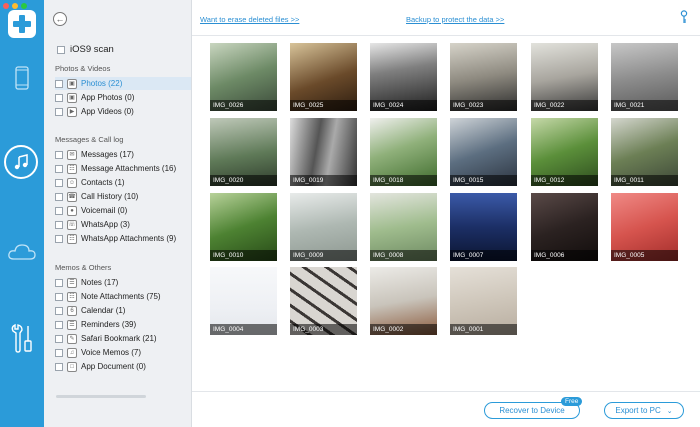 The width and height of the screenshot is (700, 427). Describe the element at coordinates (644, 255) in the screenshot. I see `photo-caption: IMG_0005` at that location.